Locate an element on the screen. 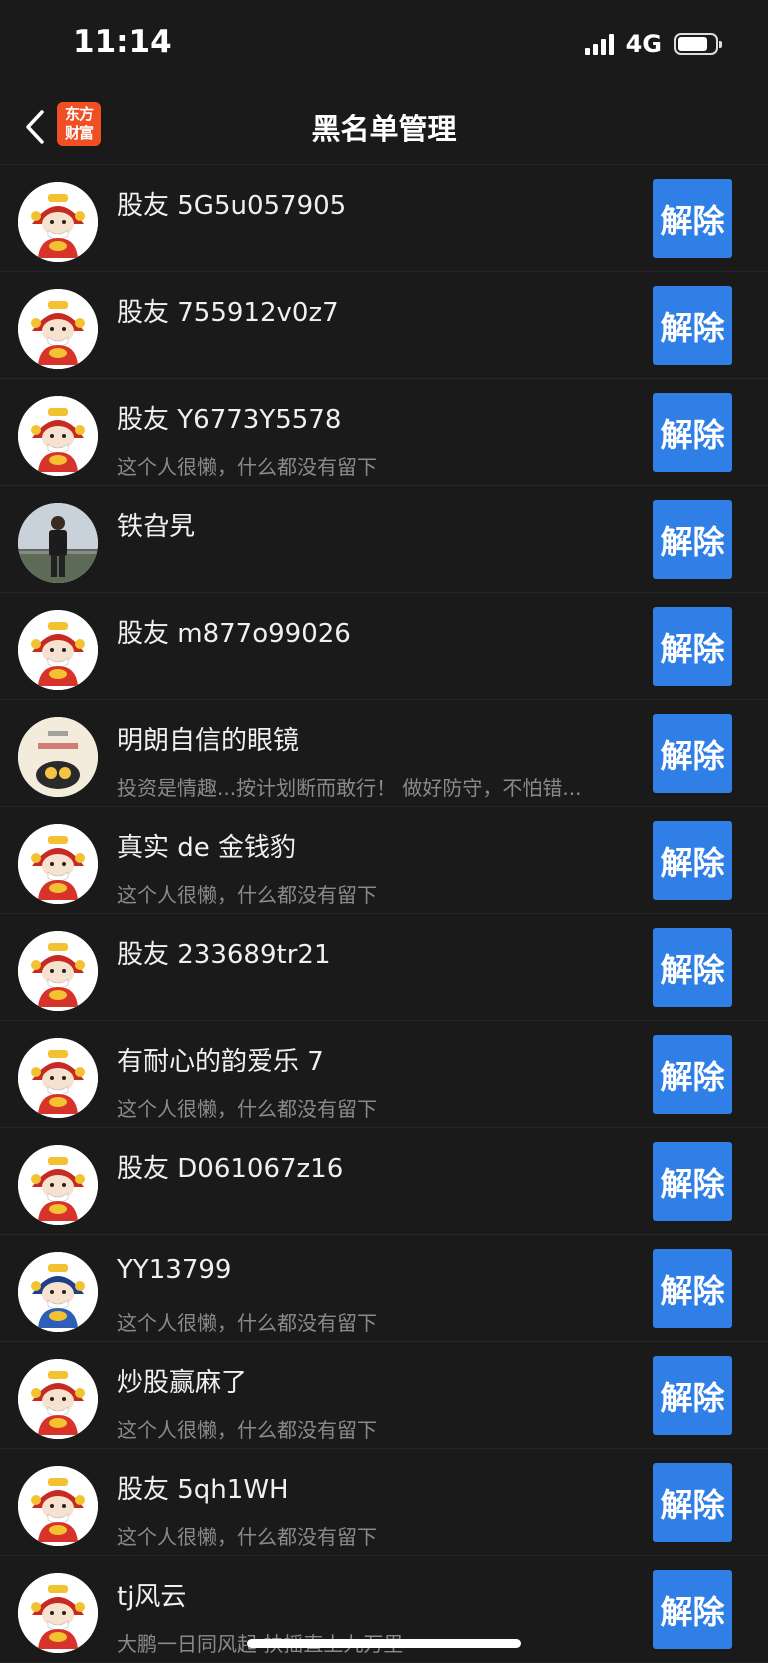  user-row: 铁旮旯 解除 is located at coordinates (384, 539).